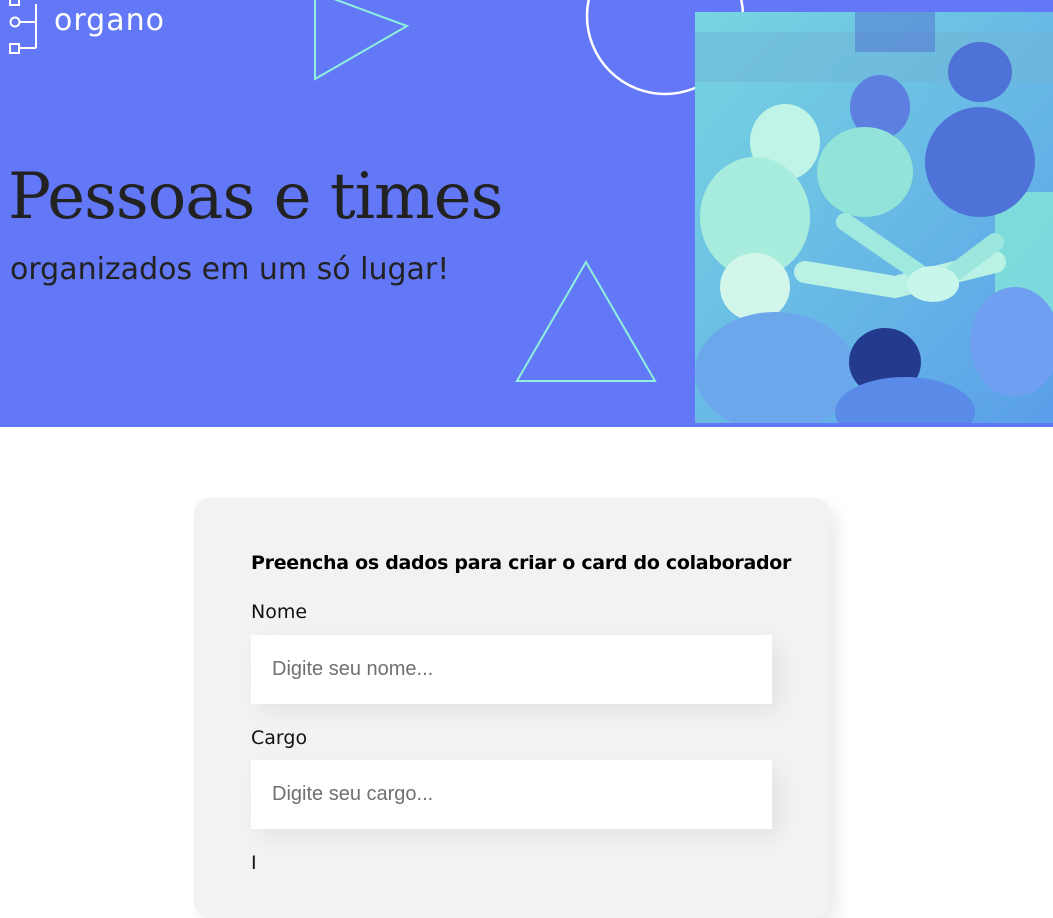 Image resolution: width=1053 pixels, height=918 pixels. Describe the element at coordinates (23, 27) in the screenshot. I see `organization-chart-icon` at that location.